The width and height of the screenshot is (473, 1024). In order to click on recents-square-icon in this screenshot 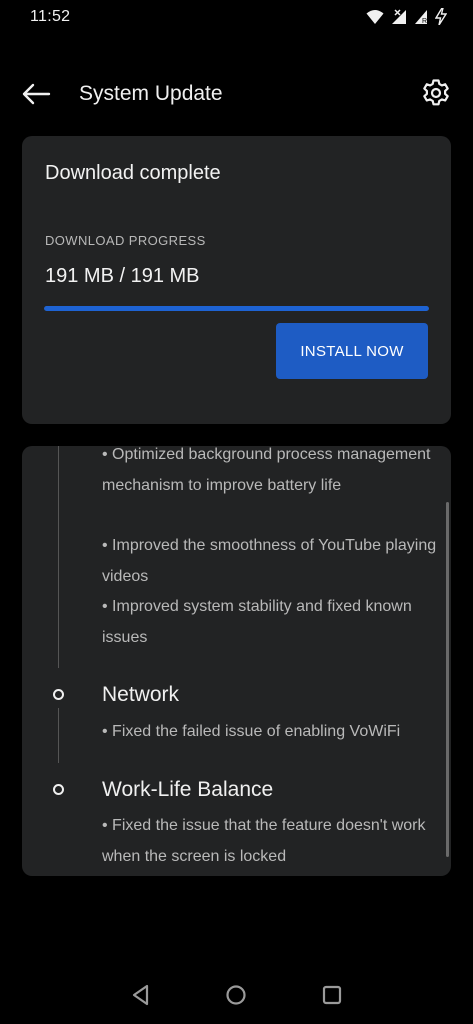, I will do `click(332, 995)`.